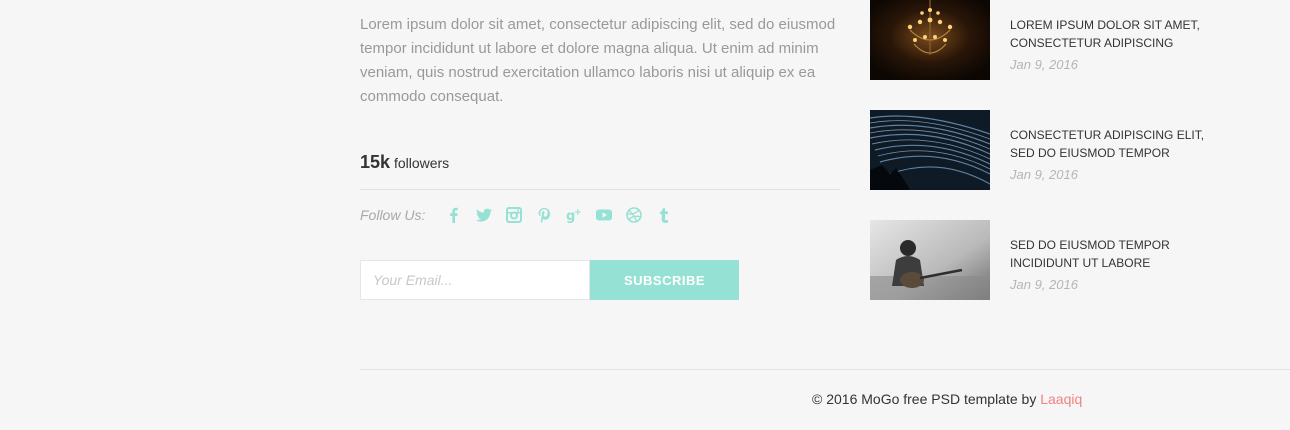  I want to click on divider, so click(600, 189).